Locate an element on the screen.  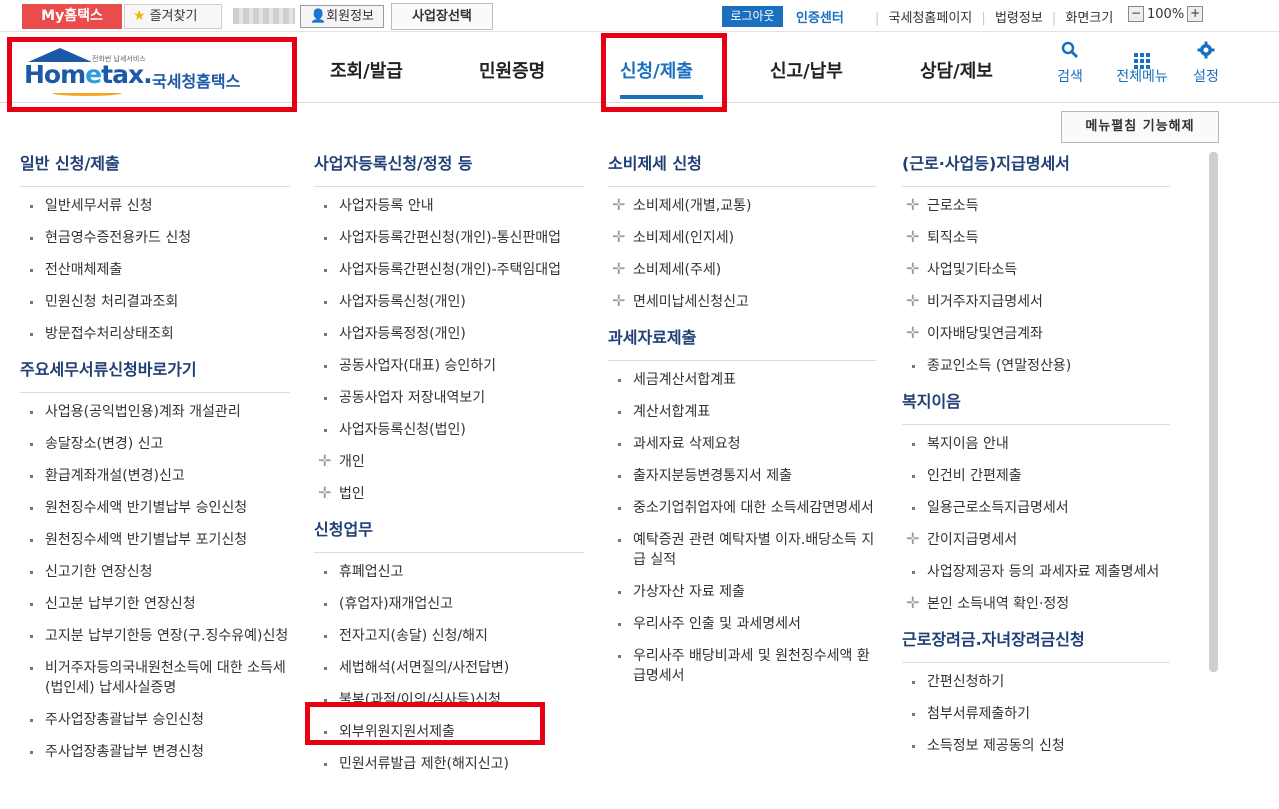
menu-link: 일반세무서류 신청 is located at coordinates (155, 206).